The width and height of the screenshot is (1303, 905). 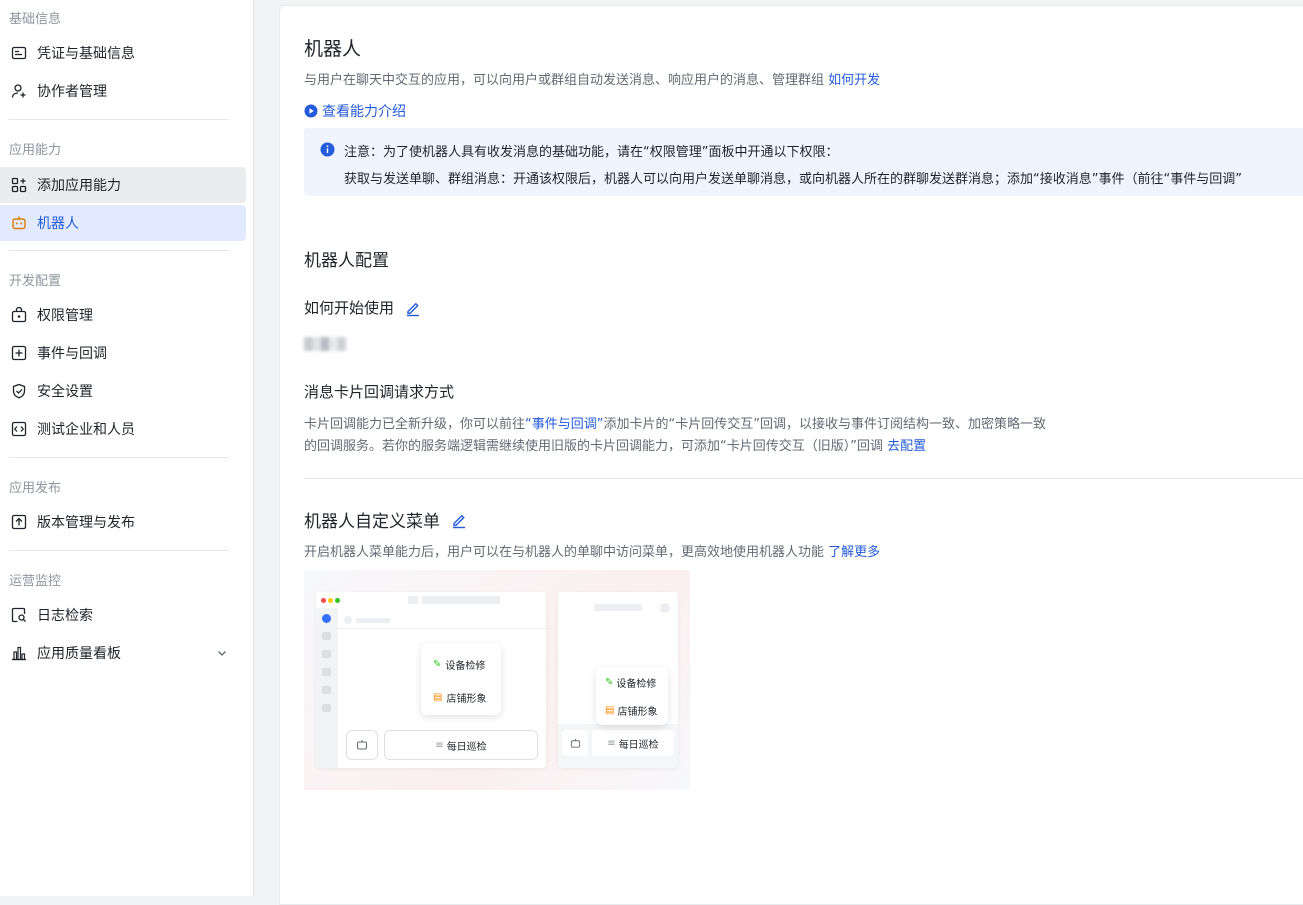 What do you see at coordinates (564, 80) in the screenshot?
I see `description-text: 与用户在聊天中交互的应用，可以向用户或群组自动发送消息、响应用户的消息、管理群组` at bounding box center [564, 80].